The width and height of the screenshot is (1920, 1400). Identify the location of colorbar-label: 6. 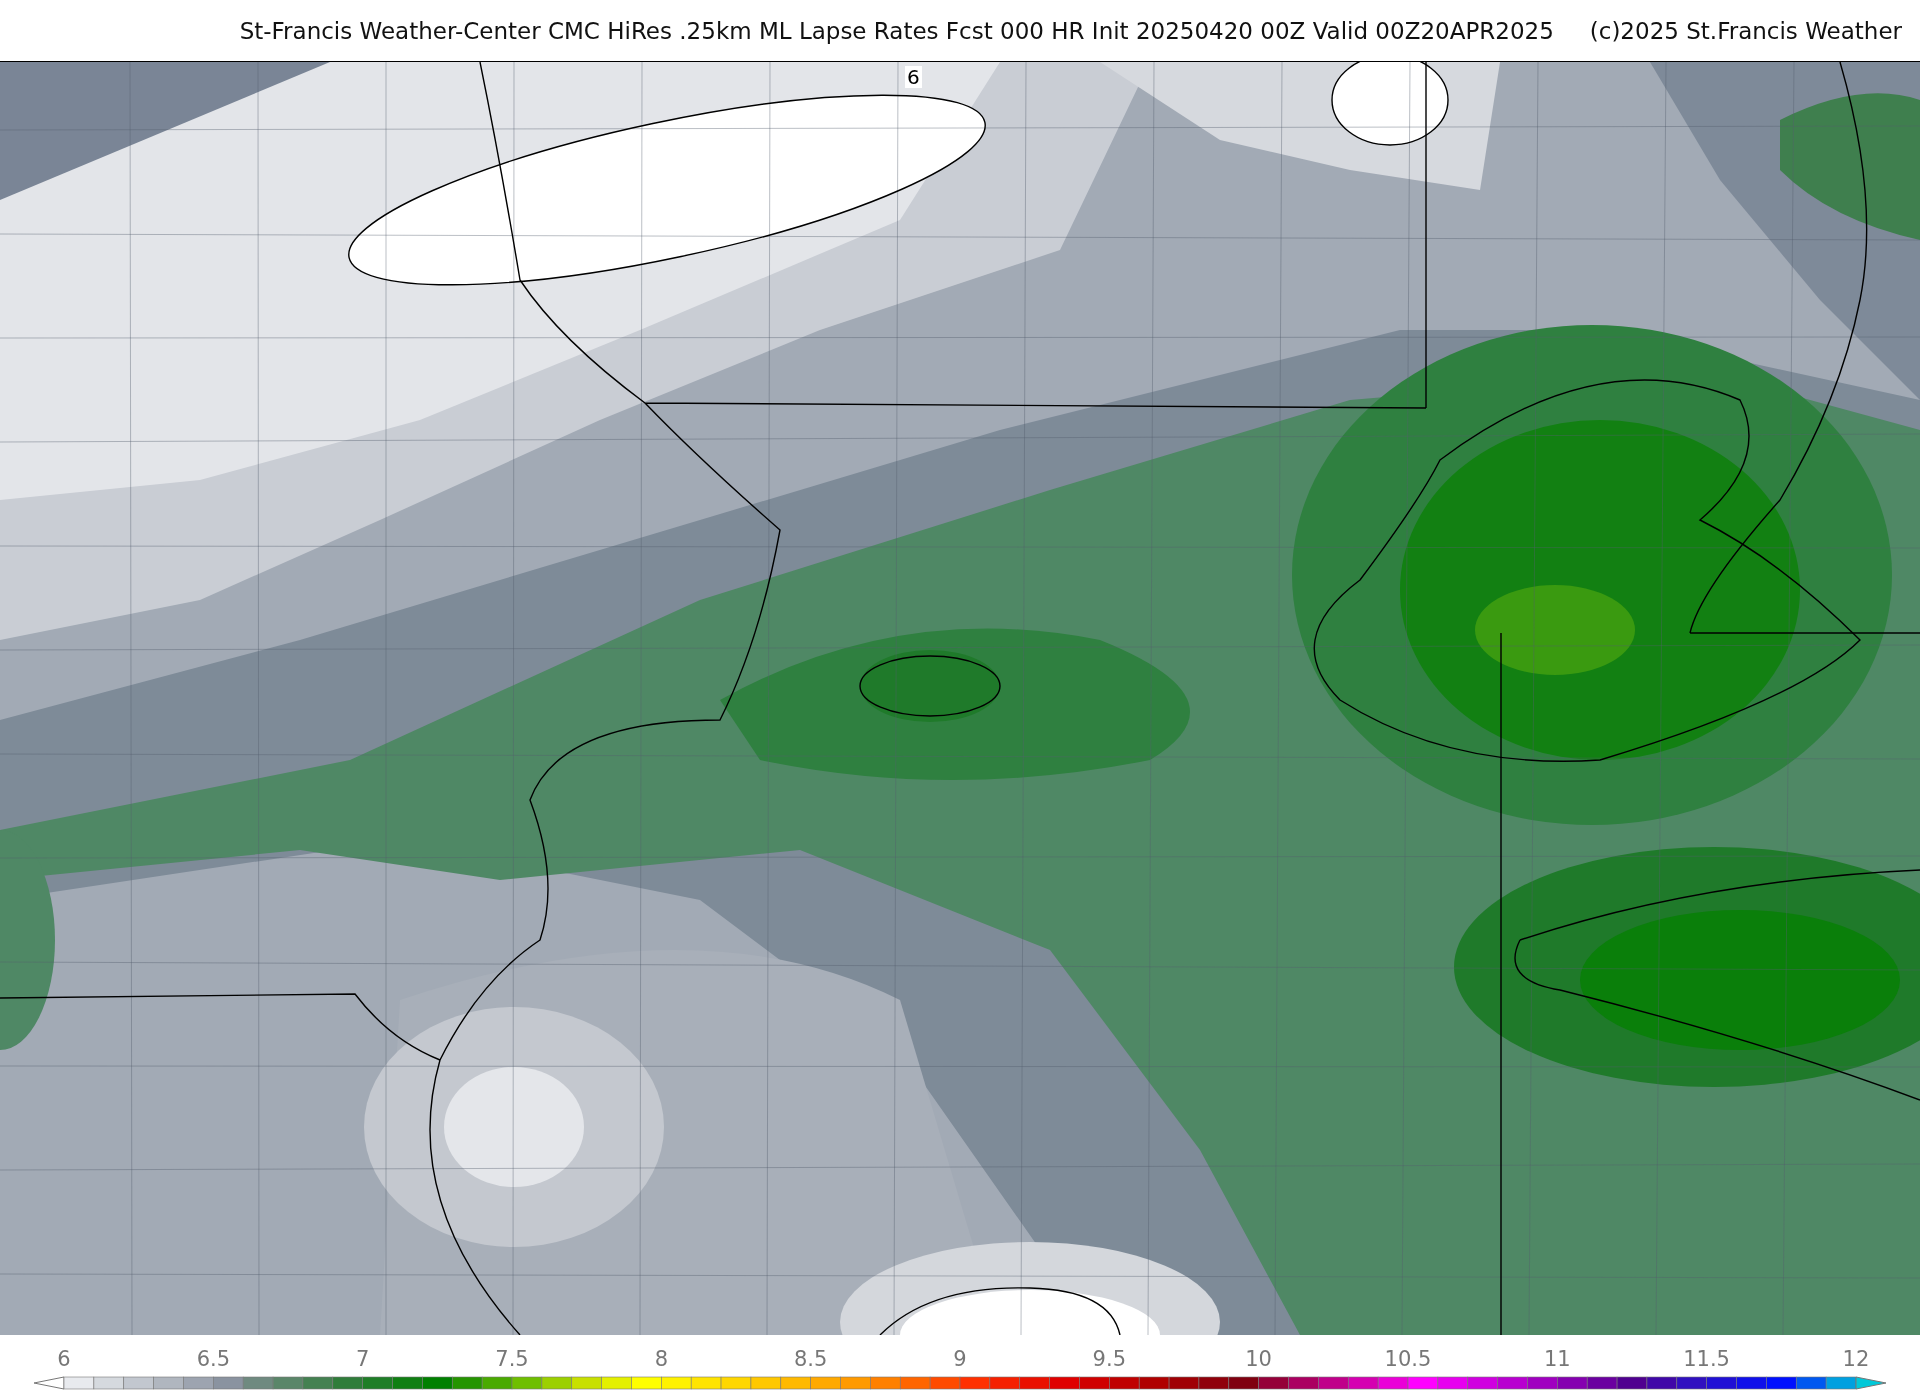
(64, 1359).